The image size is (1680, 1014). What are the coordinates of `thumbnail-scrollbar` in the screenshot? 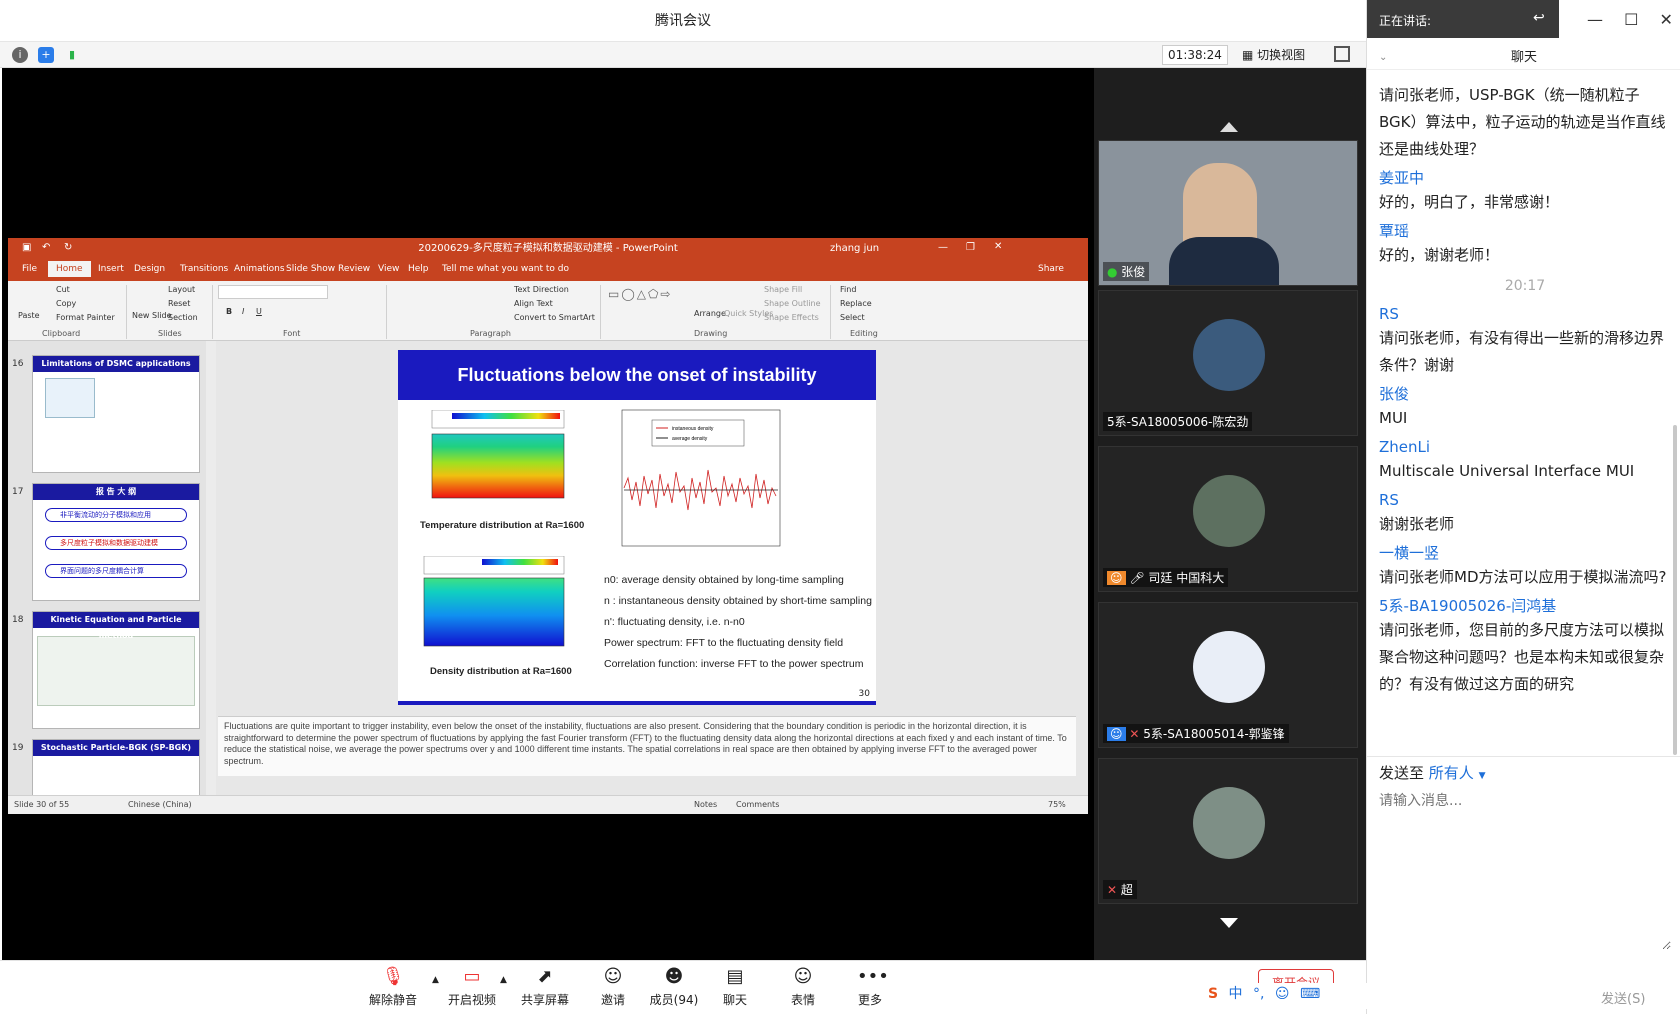 It's located at (211, 568).